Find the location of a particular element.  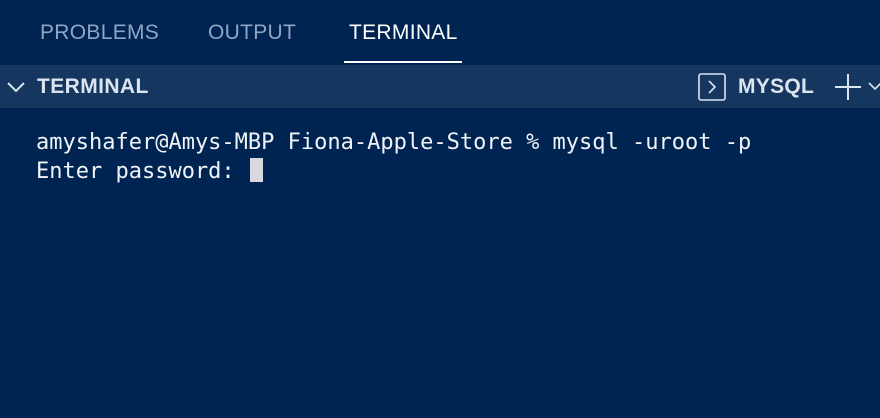

active-tab-indicator is located at coordinates (403, 62).